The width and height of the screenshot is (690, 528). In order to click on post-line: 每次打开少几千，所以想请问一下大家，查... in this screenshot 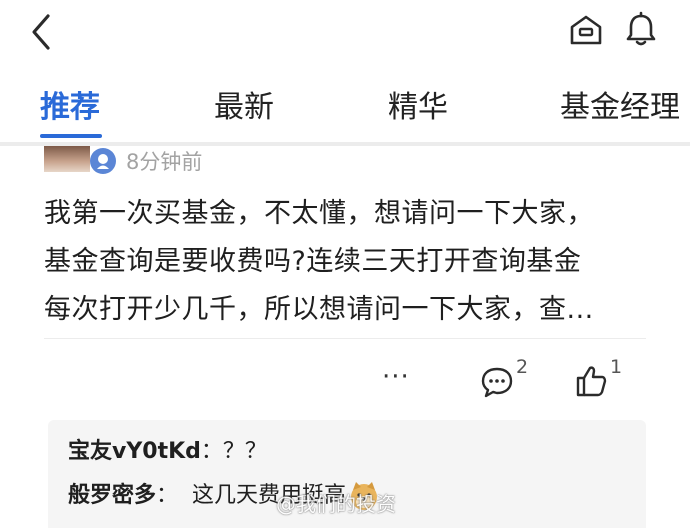, I will do `click(319, 309)`.